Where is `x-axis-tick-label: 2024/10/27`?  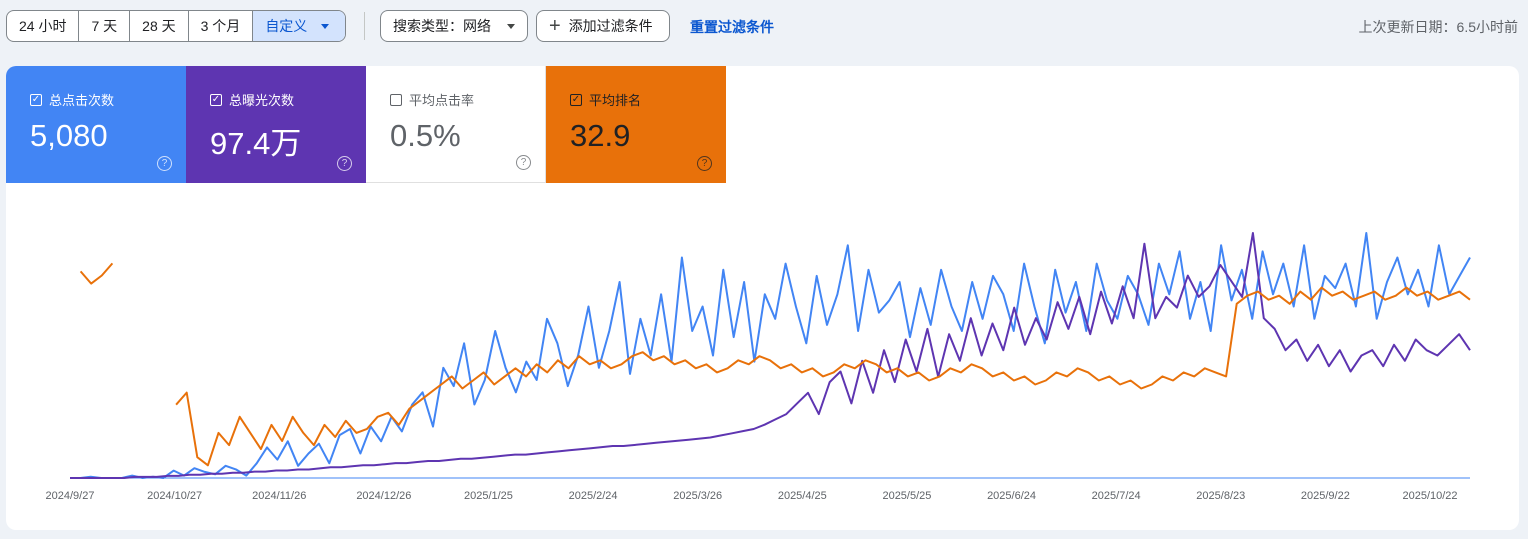
x-axis-tick-label: 2024/10/27 is located at coordinates (174, 496).